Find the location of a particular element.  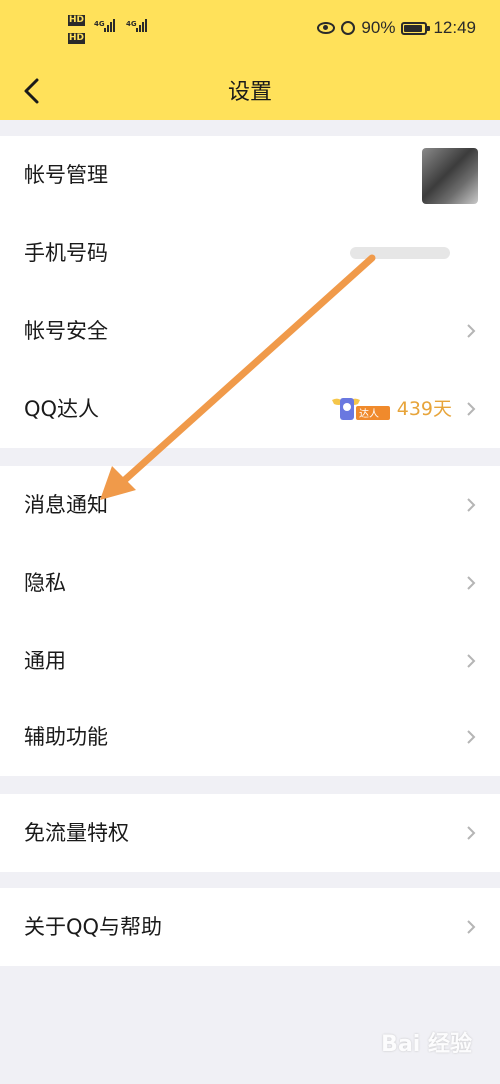

clock: 12:49 is located at coordinates (454, 27).